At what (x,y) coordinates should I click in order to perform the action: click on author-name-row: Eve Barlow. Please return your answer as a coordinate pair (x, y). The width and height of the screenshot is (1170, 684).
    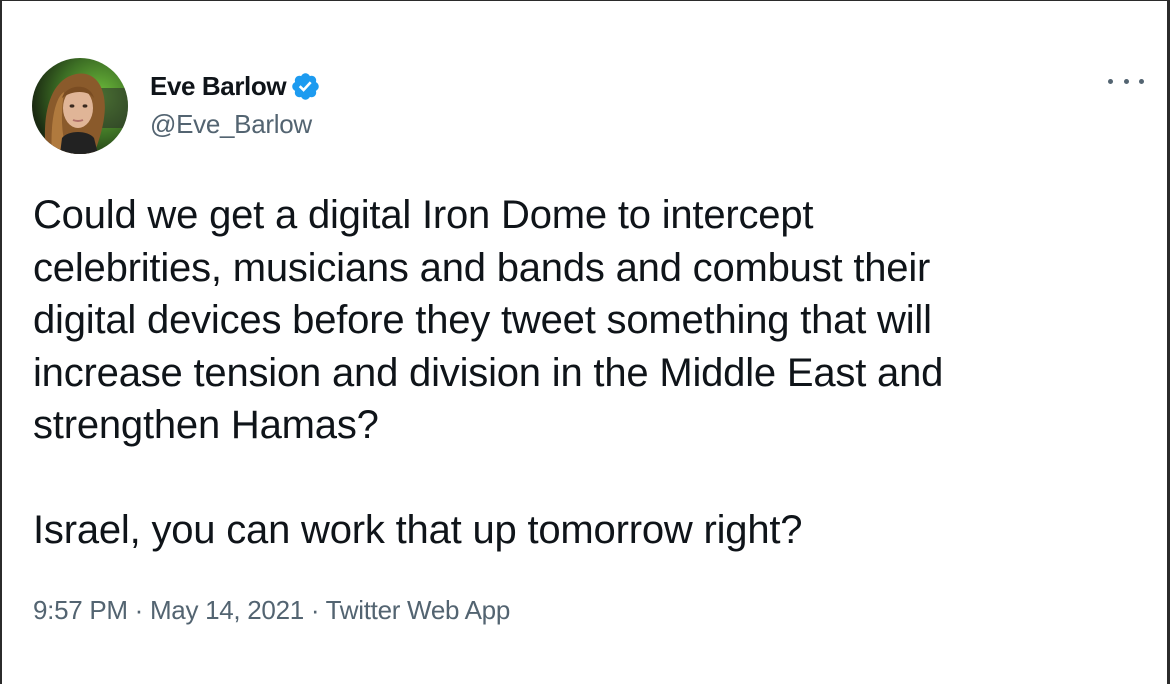
    Looking at the image, I should click on (235, 86).